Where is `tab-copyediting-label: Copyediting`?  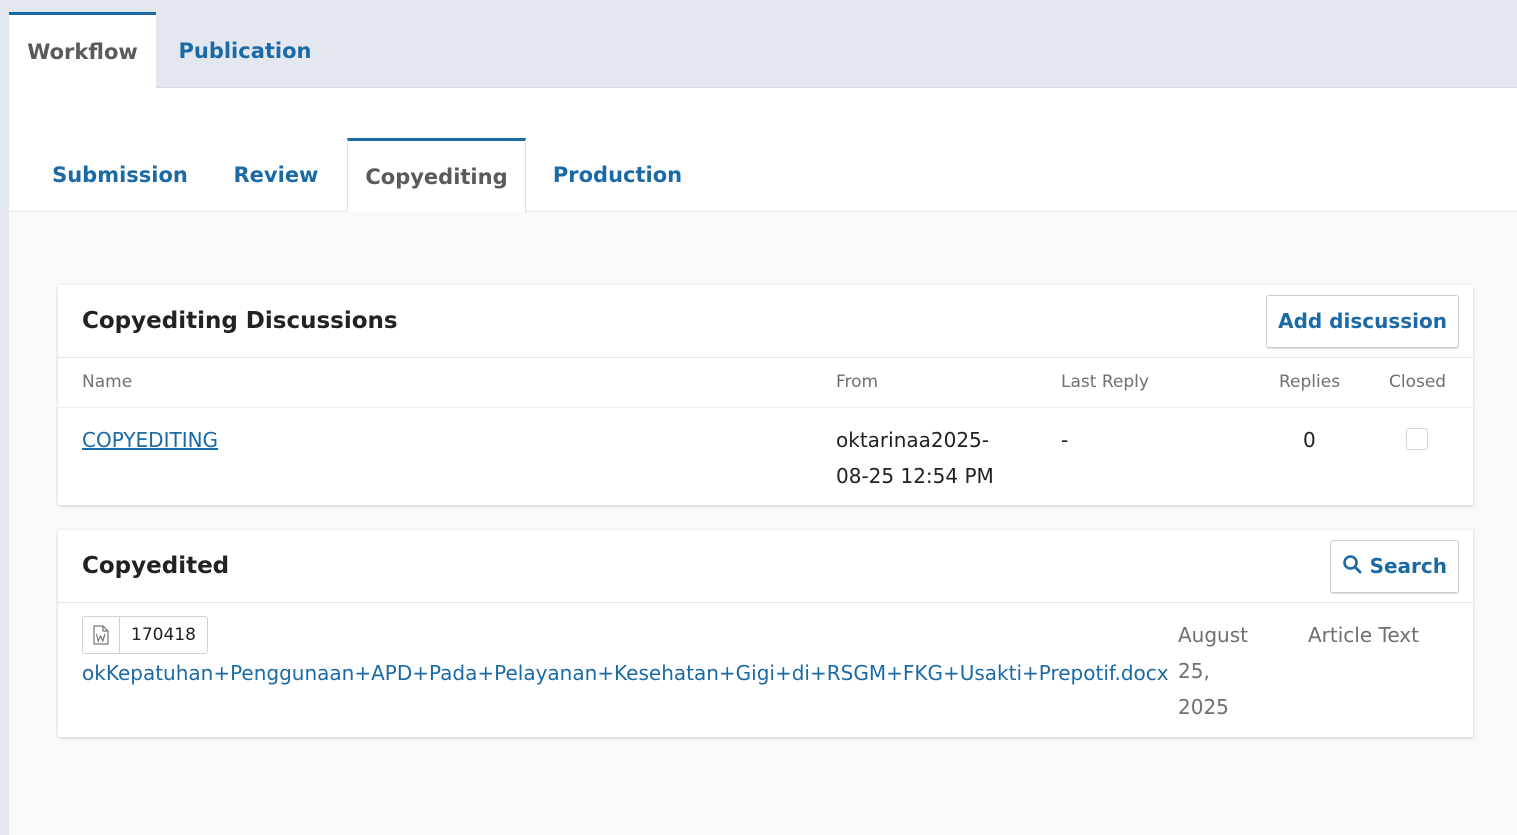 tab-copyediting-label: Copyediting is located at coordinates (436, 177).